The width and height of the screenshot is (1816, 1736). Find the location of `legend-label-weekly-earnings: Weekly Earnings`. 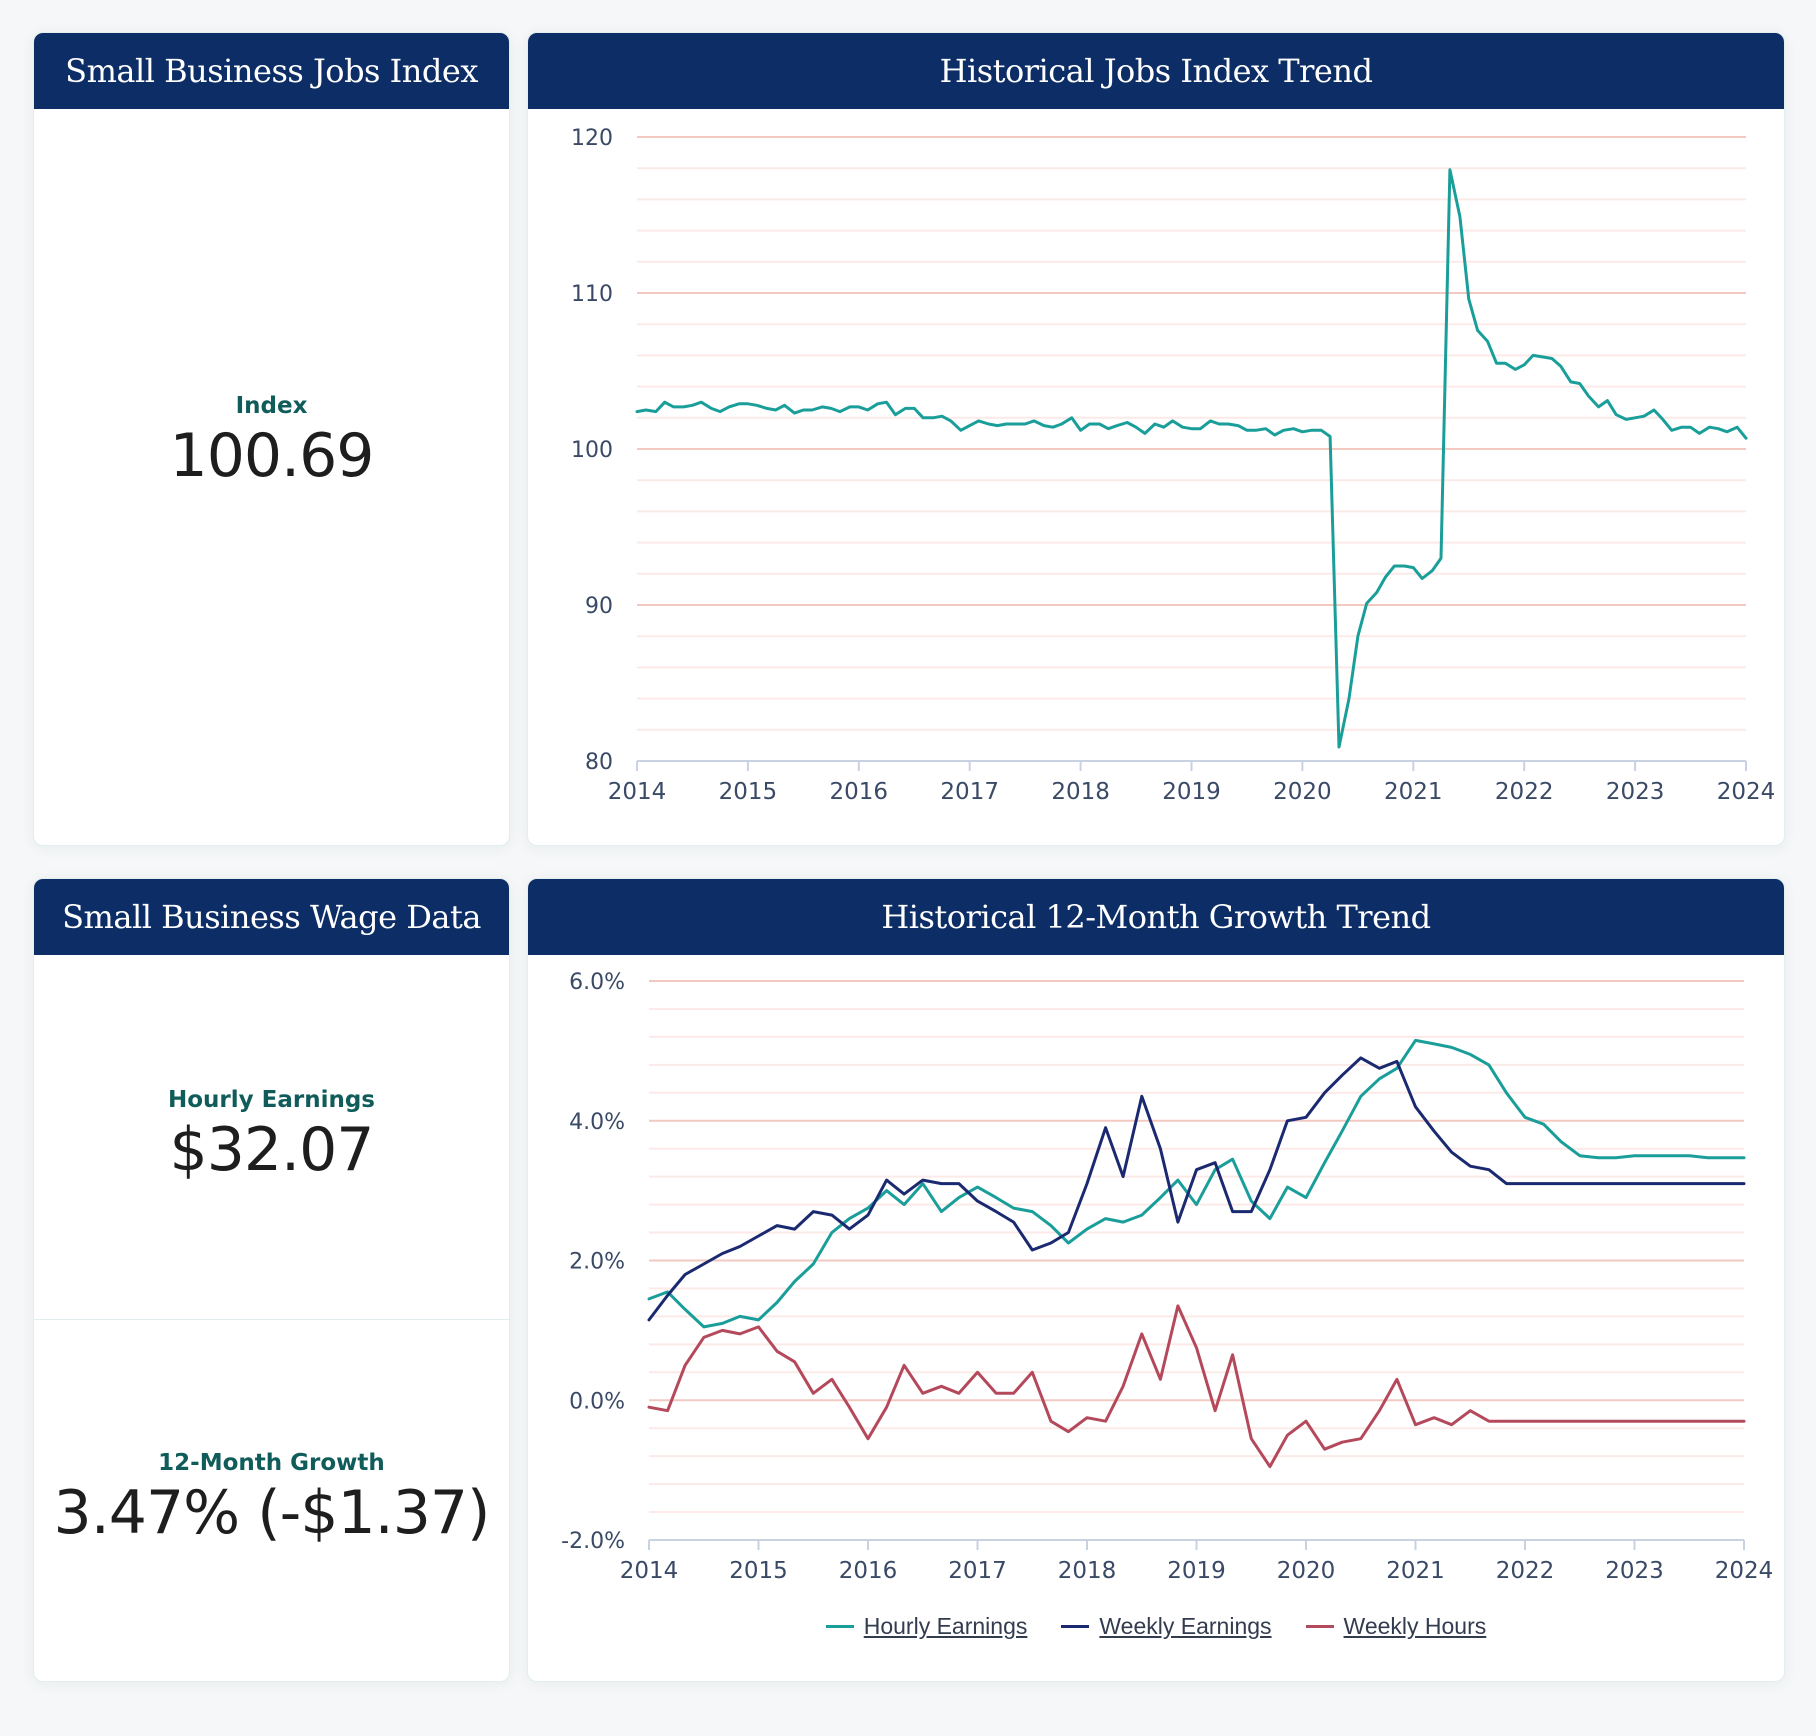

legend-label-weekly-earnings: Weekly Earnings is located at coordinates (1185, 1626).